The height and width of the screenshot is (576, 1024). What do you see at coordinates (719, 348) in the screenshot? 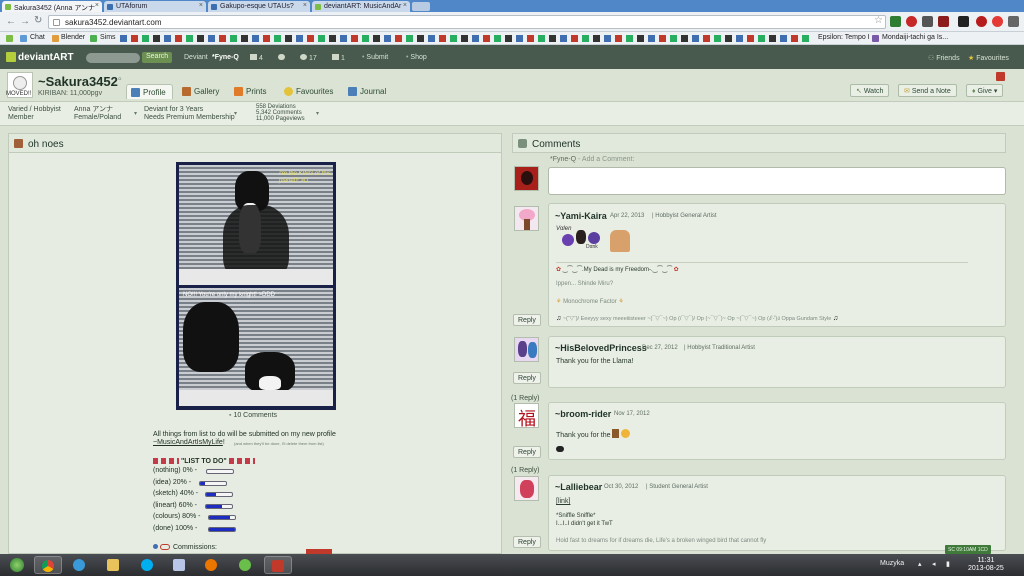
I see `commenter-role: | Hobbyist Traditional Artist` at bounding box center [719, 348].